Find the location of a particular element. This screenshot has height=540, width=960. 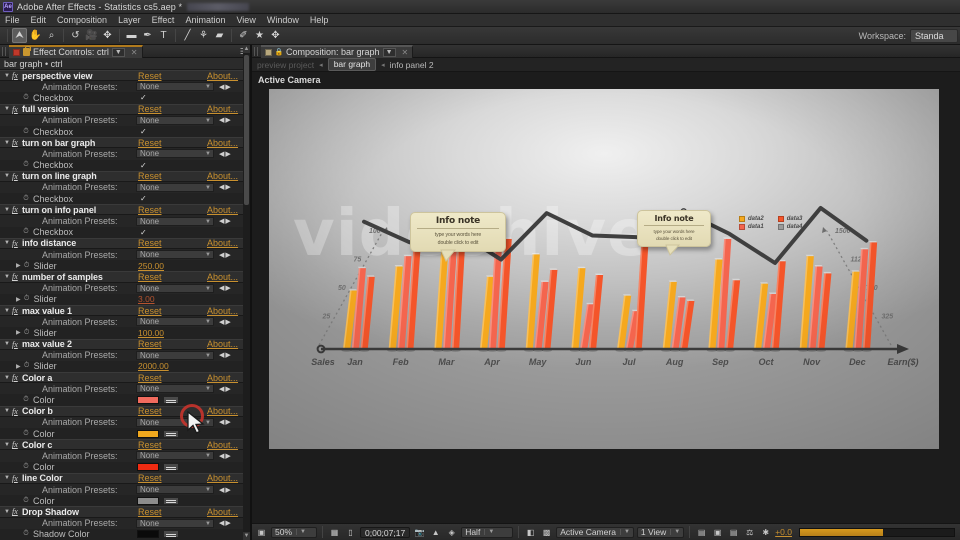

channel-icon: ◈ is located at coordinates (451, 532).